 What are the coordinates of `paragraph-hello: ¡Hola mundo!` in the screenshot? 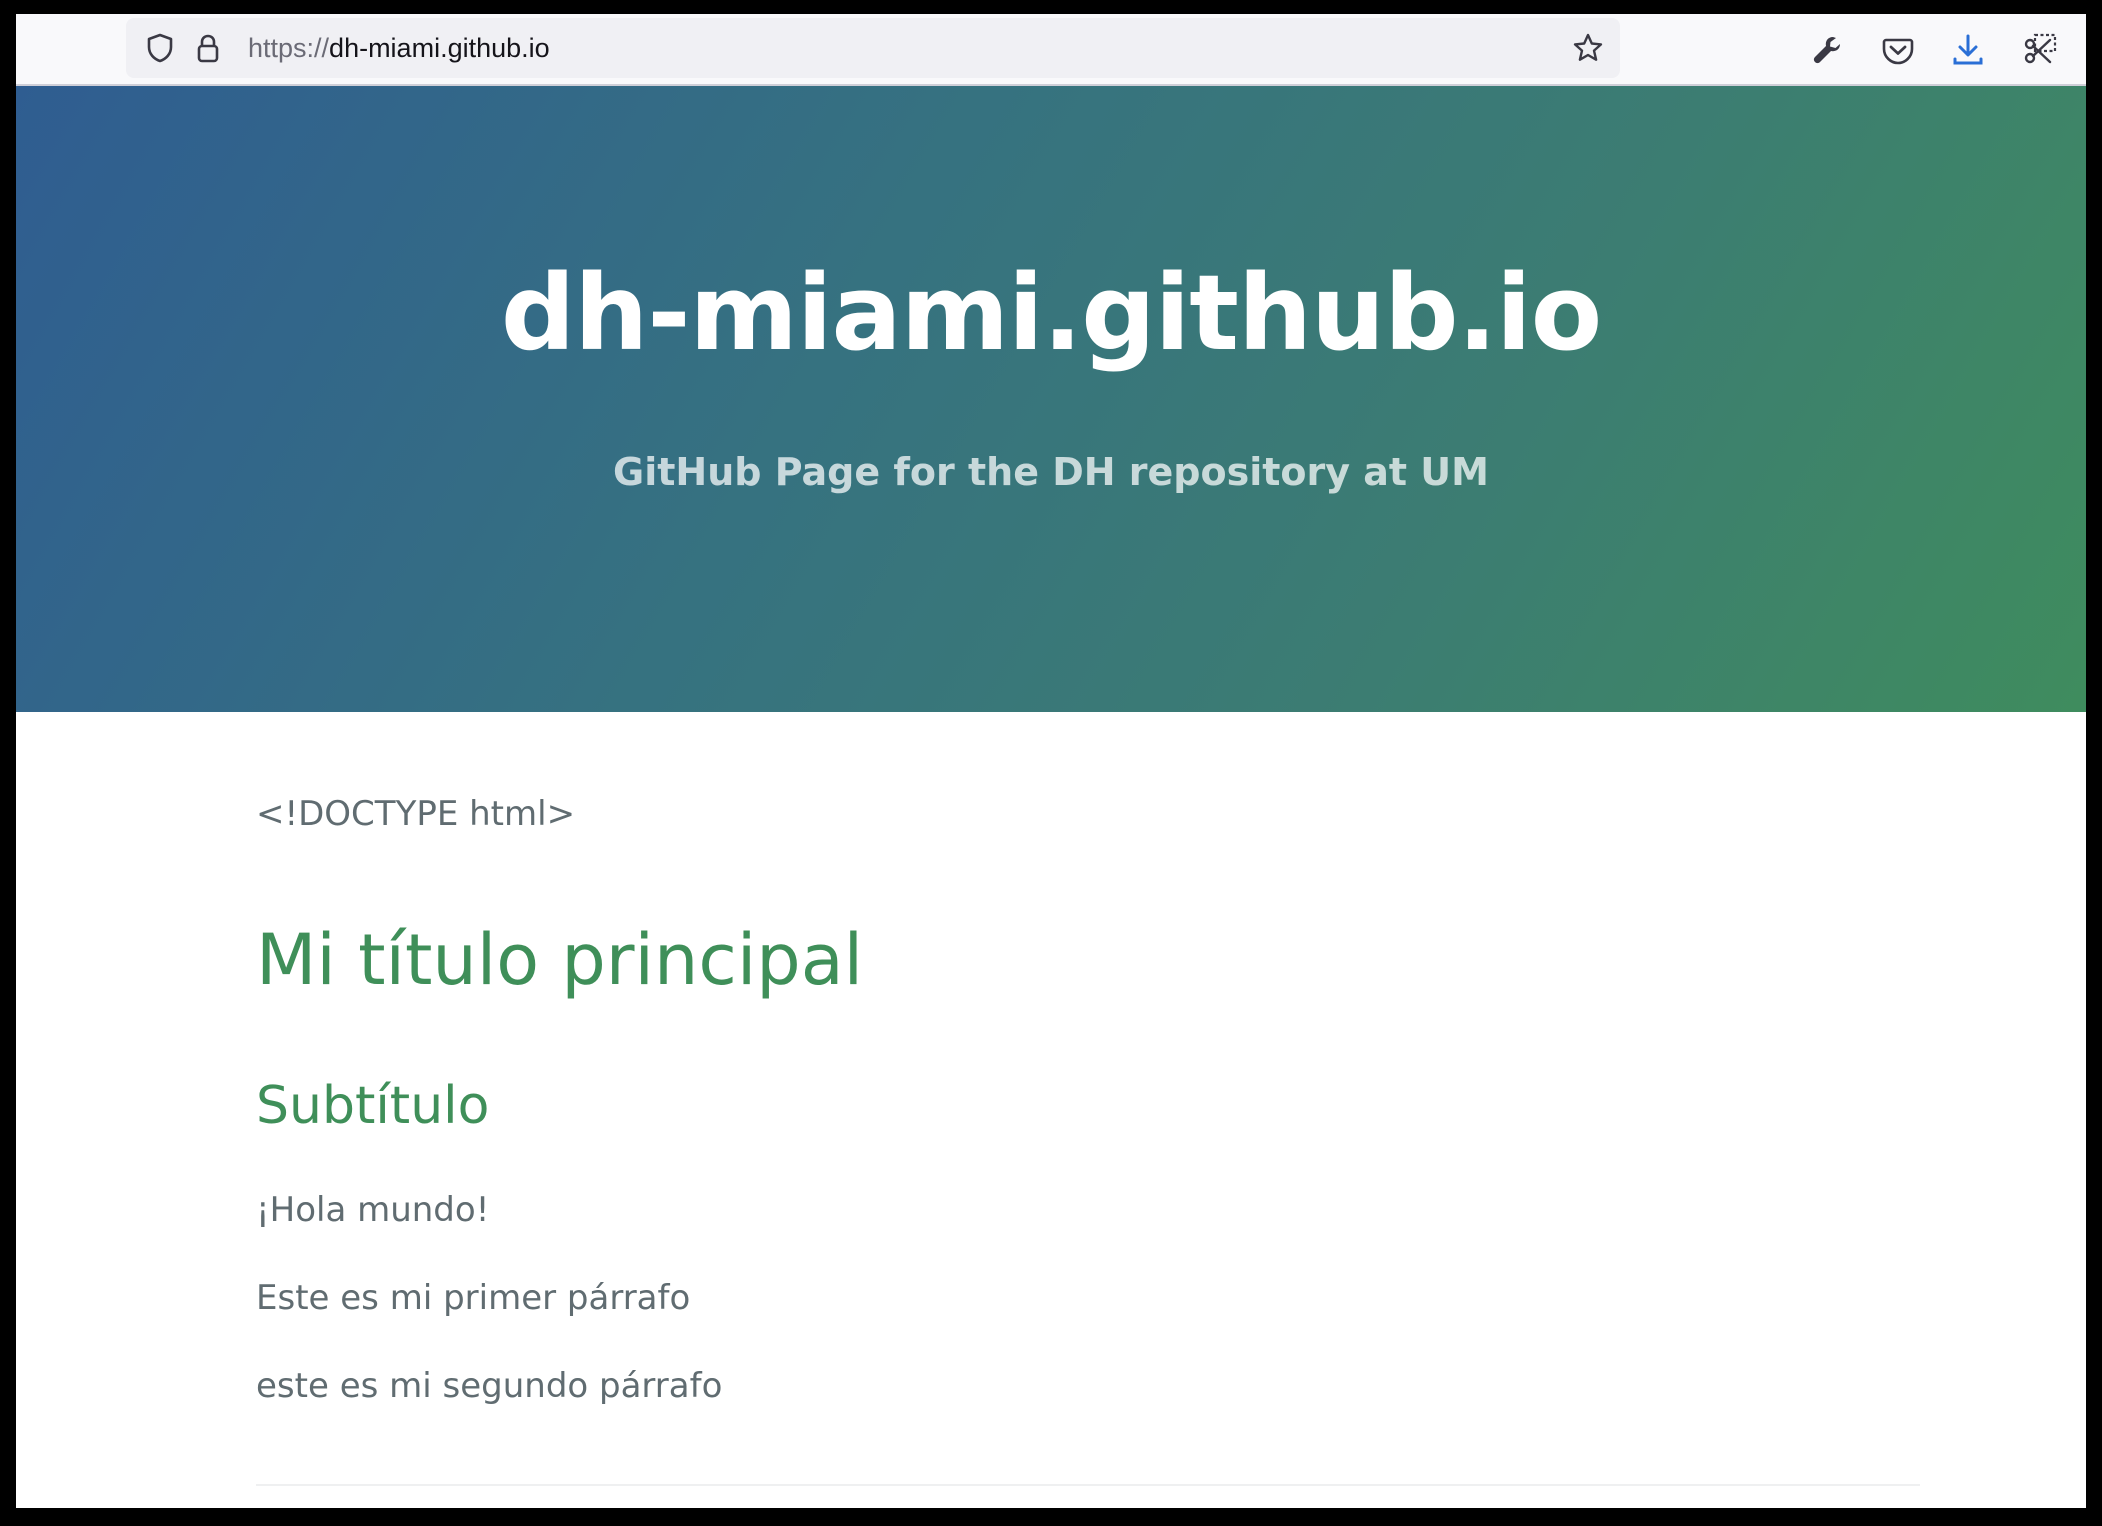 It's located at (373, 1210).